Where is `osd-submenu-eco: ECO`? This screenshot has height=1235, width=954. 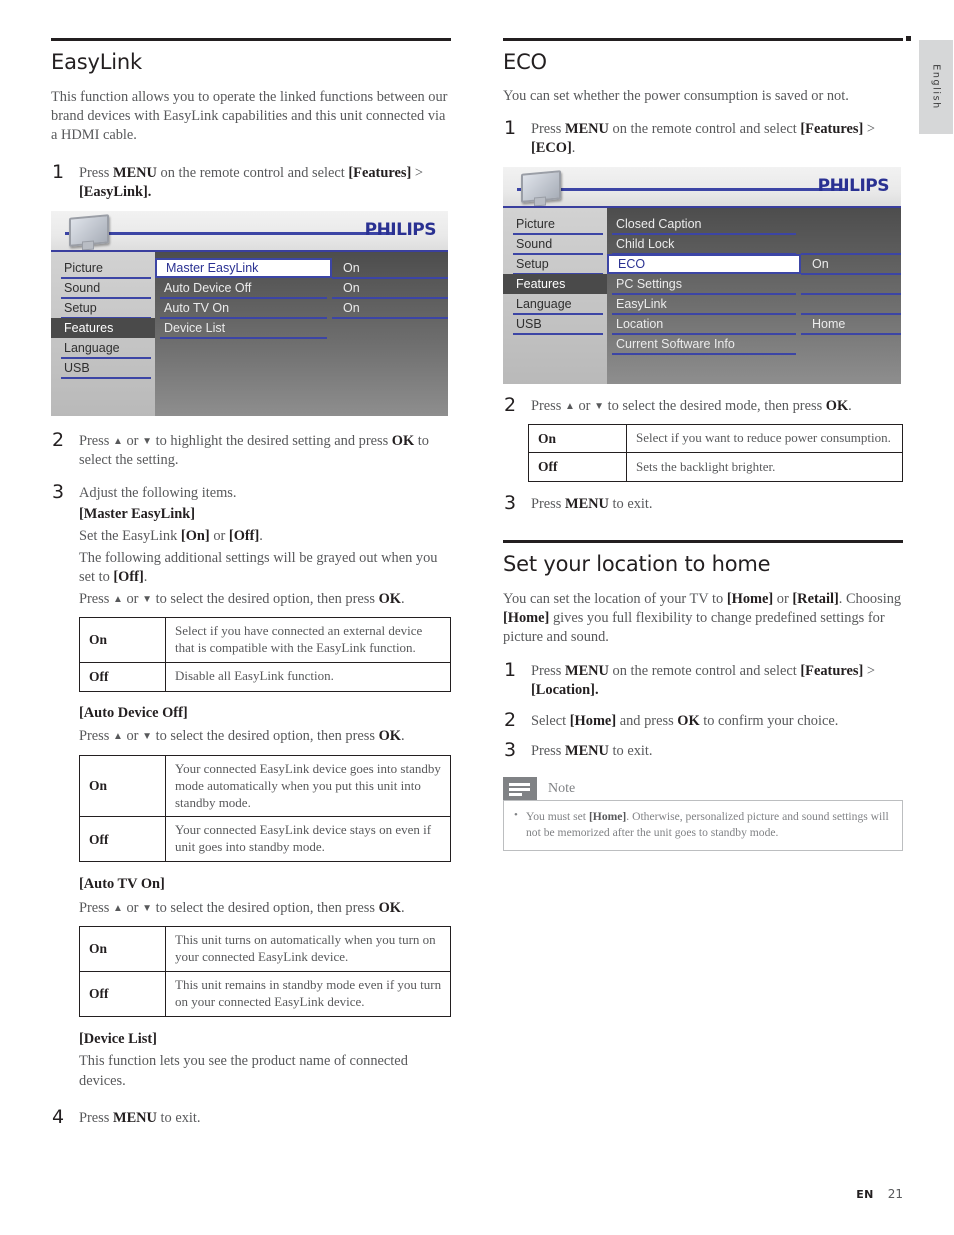
osd-submenu-eco: ECO is located at coordinates (704, 263).